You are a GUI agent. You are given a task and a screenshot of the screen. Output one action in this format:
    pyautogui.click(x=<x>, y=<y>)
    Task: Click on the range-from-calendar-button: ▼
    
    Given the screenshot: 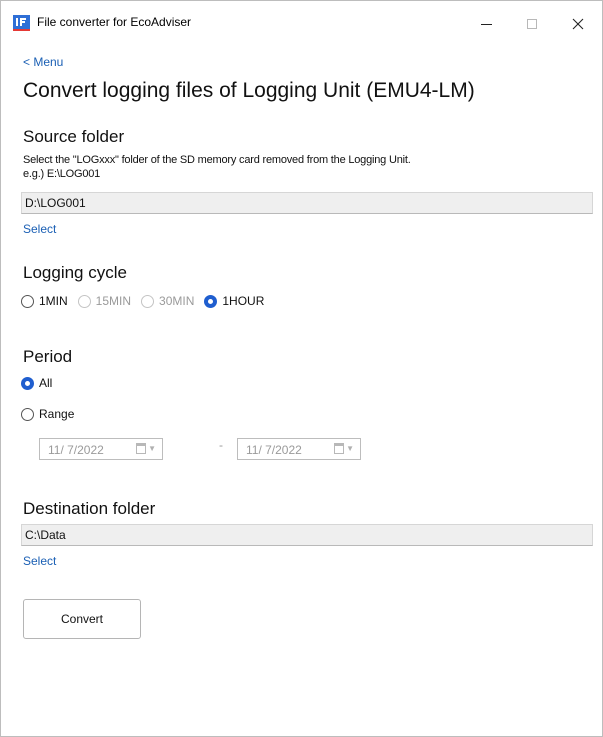 What is the action you would take?
    pyautogui.click(x=146, y=448)
    